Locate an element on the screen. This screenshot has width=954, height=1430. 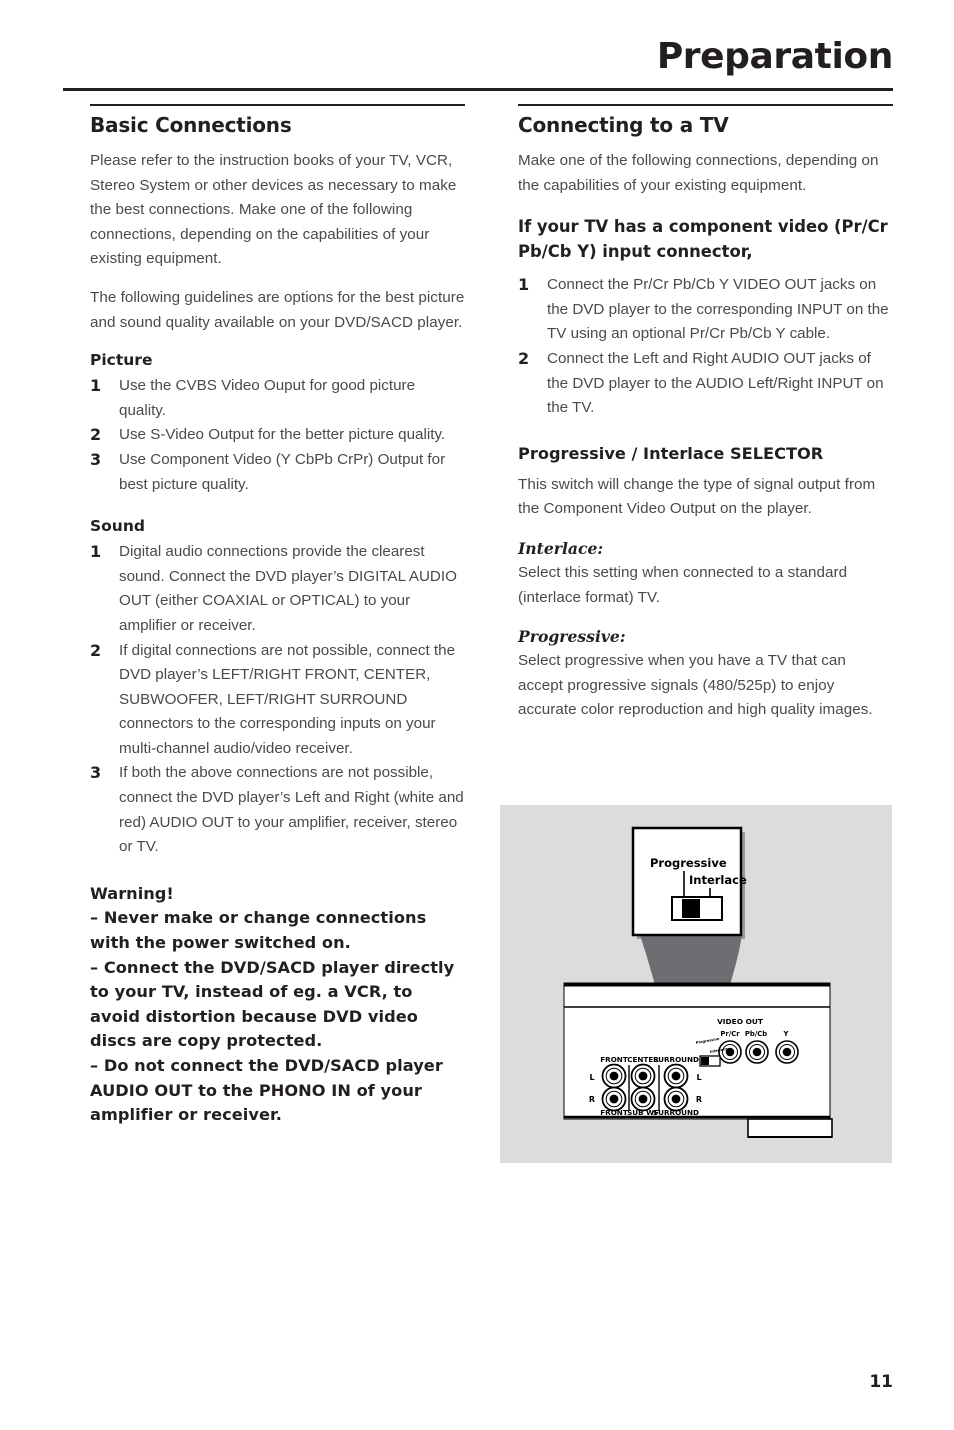
warning-heading: Warning! is located at coordinates (132, 893).